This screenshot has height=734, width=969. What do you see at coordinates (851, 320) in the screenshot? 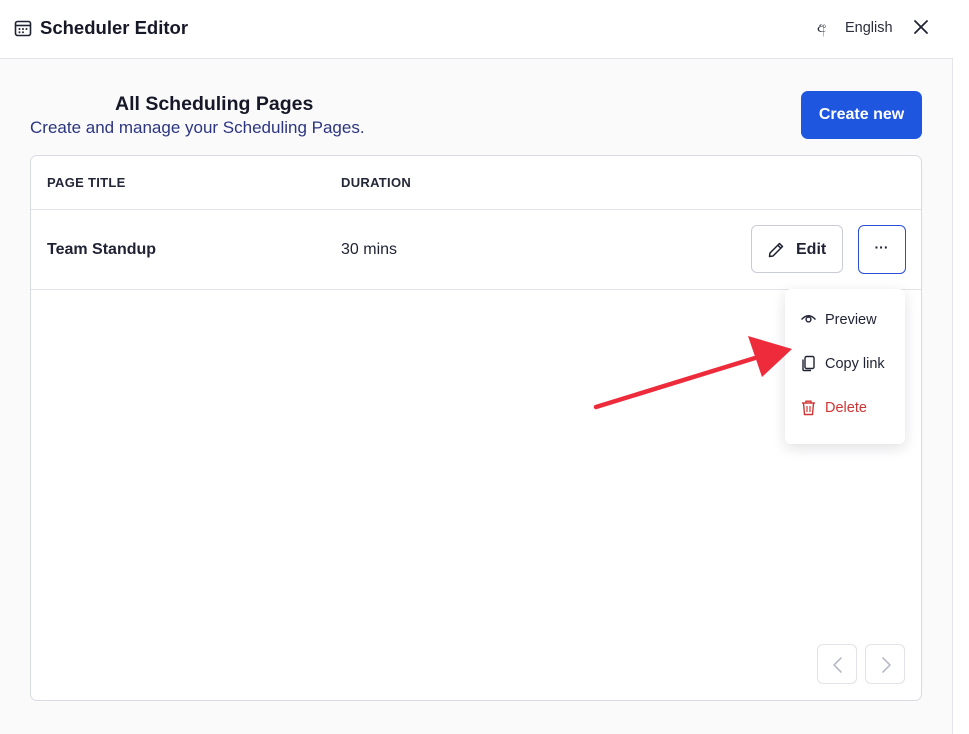
I see `menu-item-preview-label: Preview` at bounding box center [851, 320].